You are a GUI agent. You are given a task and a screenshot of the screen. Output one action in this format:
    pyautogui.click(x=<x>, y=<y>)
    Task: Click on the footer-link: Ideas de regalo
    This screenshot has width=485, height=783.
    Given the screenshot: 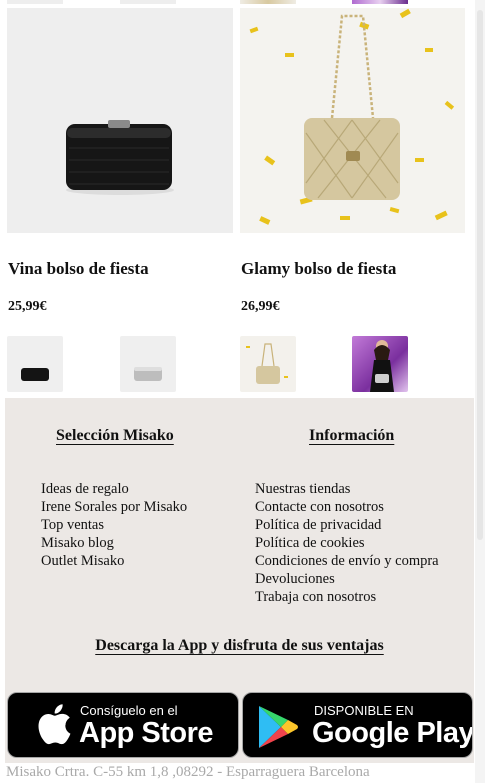 What is the action you would take?
    pyautogui.click(x=114, y=489)
    